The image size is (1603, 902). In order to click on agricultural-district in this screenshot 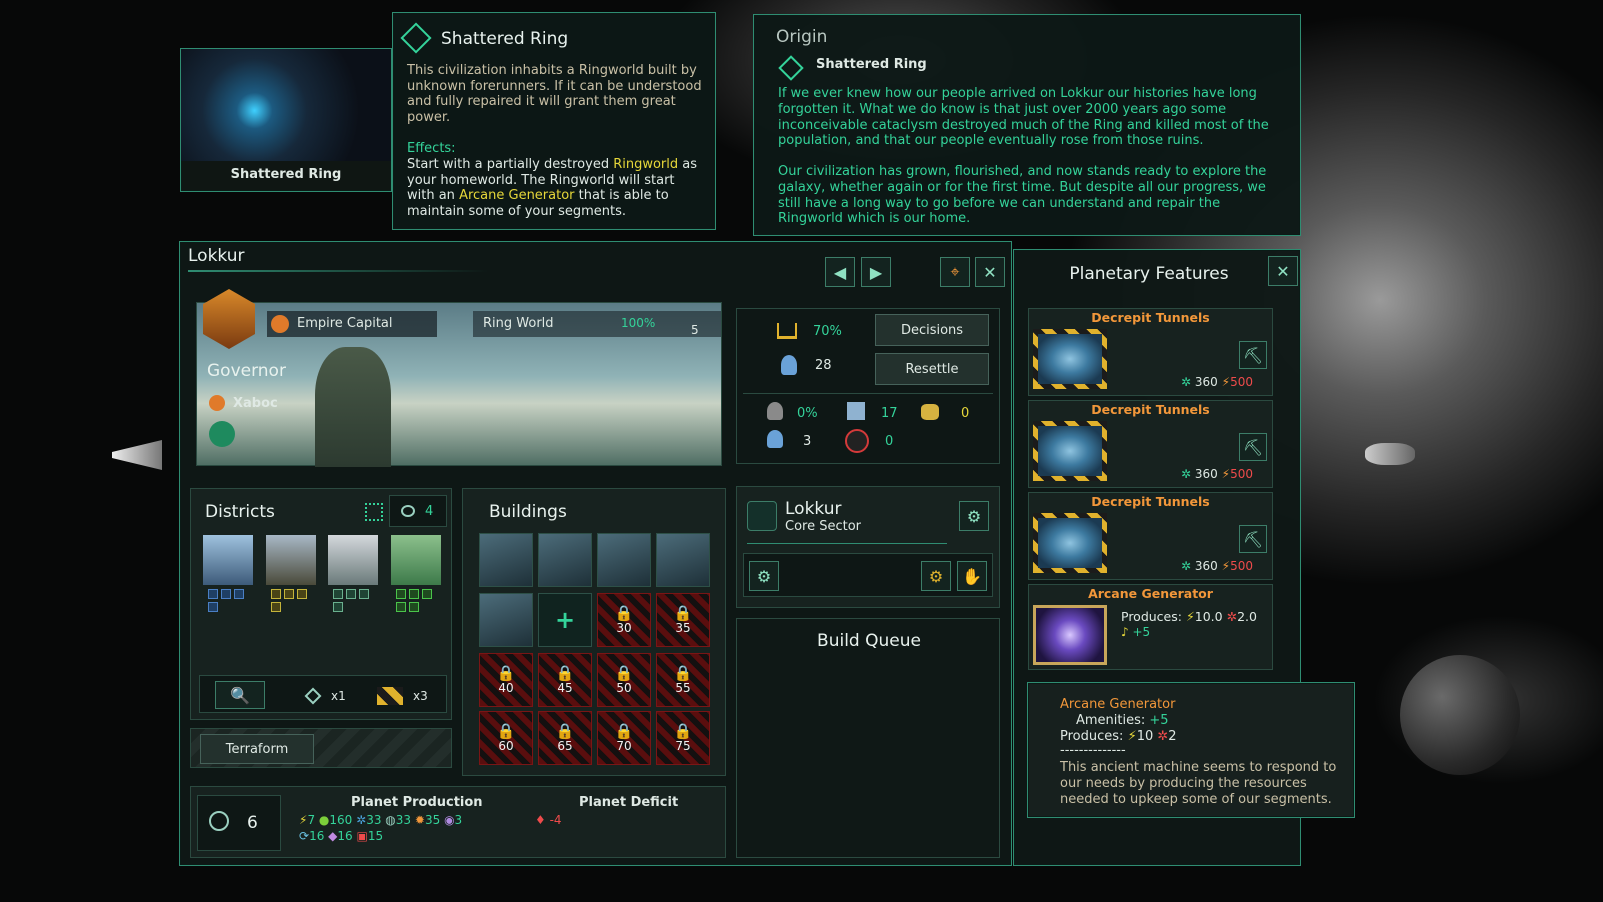, I will do `click(416, 560)`.